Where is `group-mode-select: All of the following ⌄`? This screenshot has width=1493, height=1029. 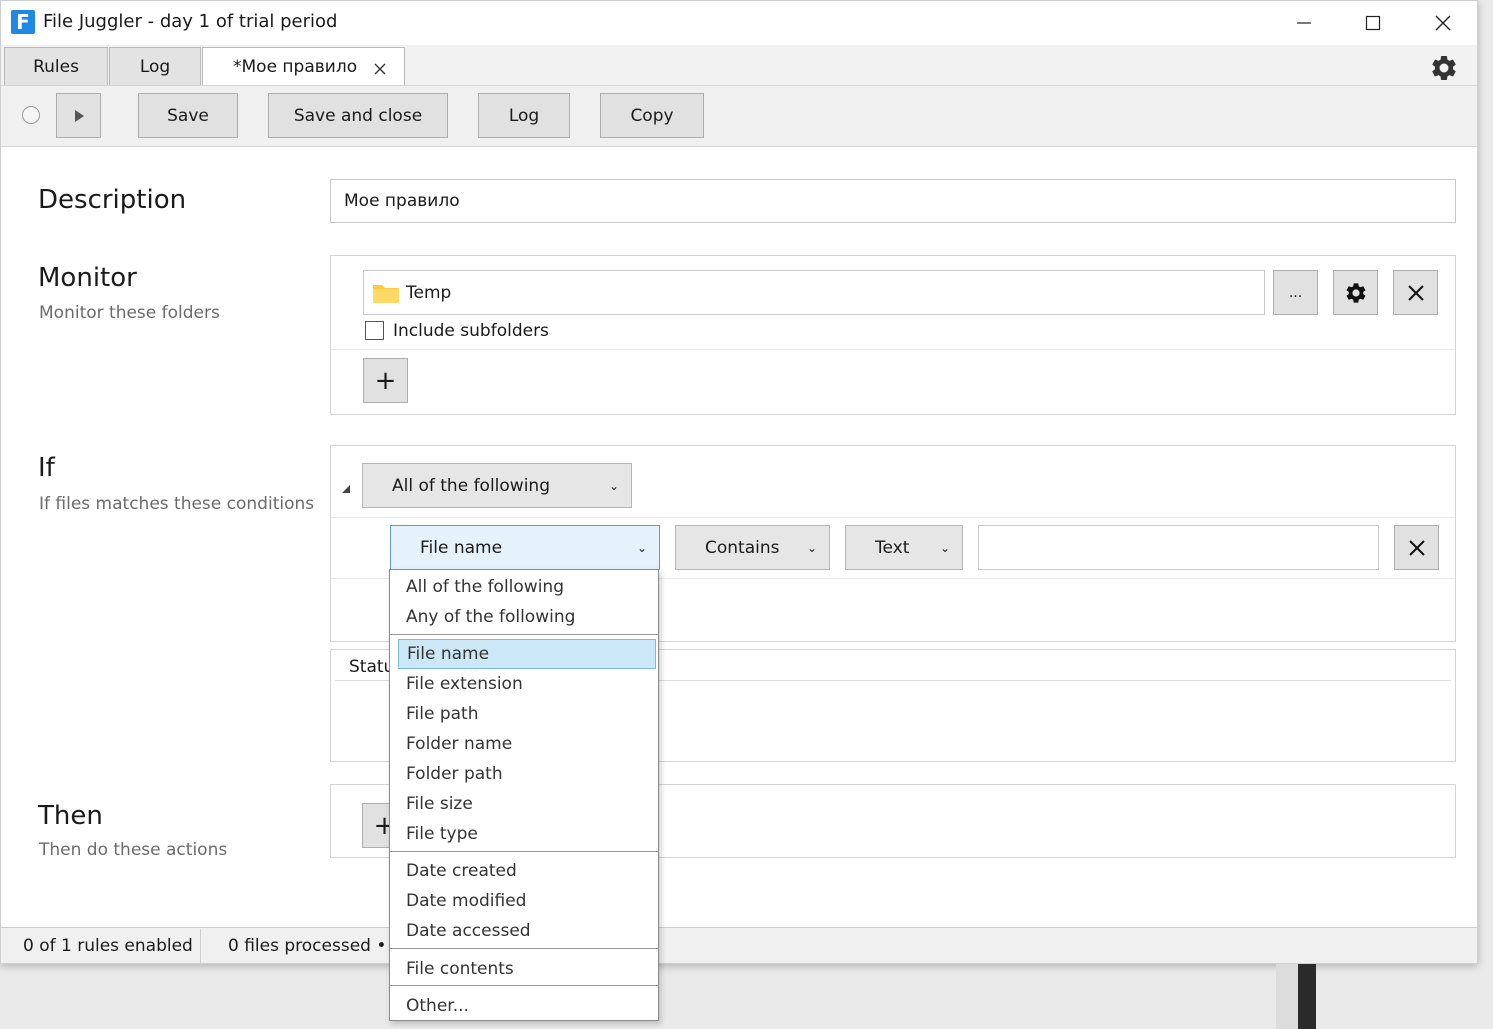
group-mode-select: All of the following ⌄ is located at coordinates (497, 485).